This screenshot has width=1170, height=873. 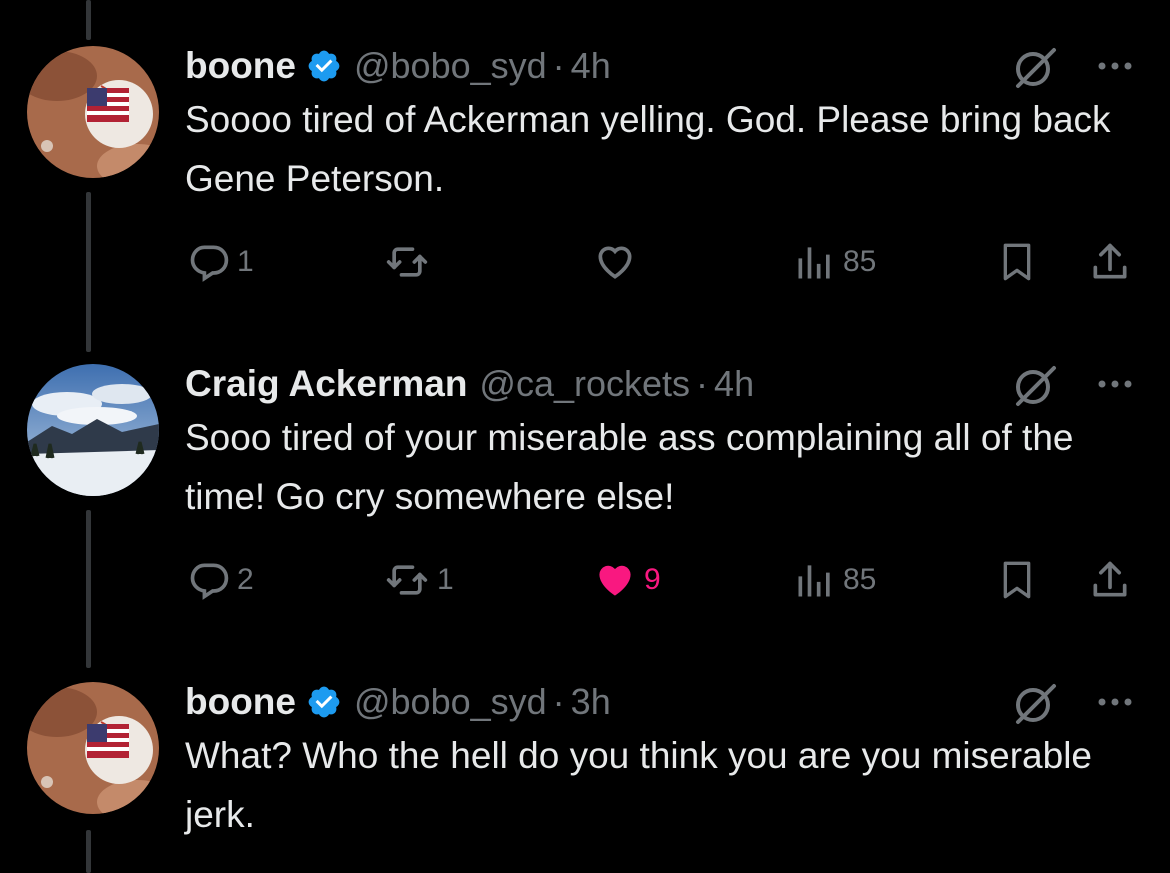 What do you see at coordinates (245, 261) in the screenshot?
I see `reply-count: 1` at bounding box center [245, 261].